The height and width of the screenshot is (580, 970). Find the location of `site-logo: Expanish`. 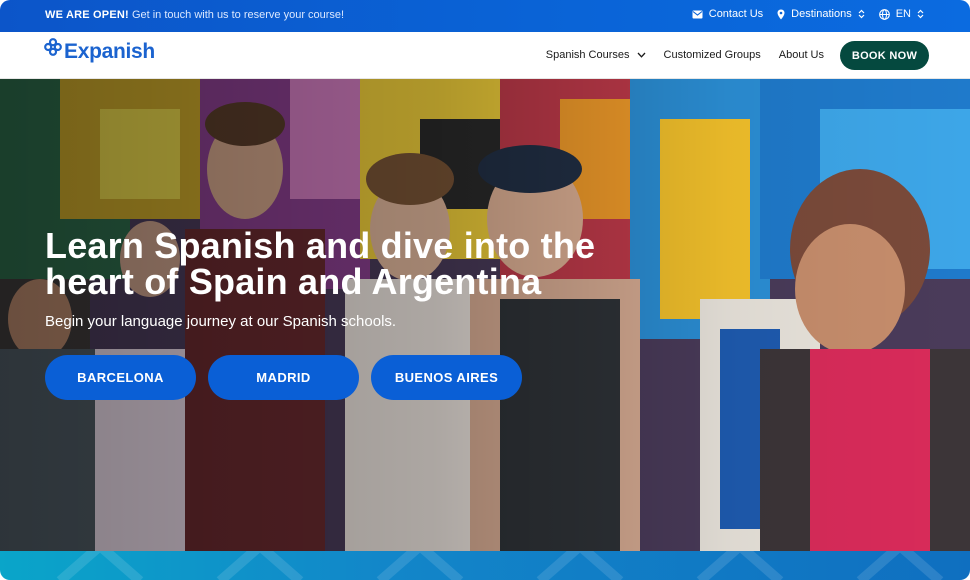

site-logo: Expanish is located at coordinates (99, 51).